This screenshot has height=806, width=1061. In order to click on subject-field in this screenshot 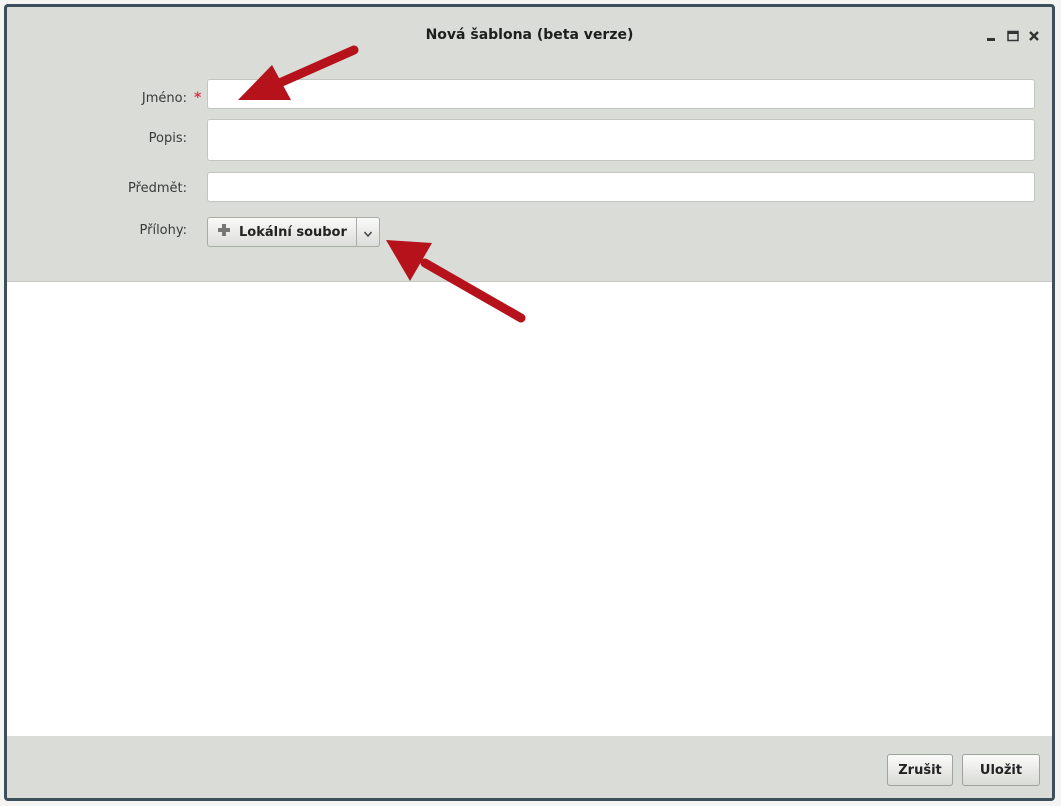, I will do `click(621, 187)`.